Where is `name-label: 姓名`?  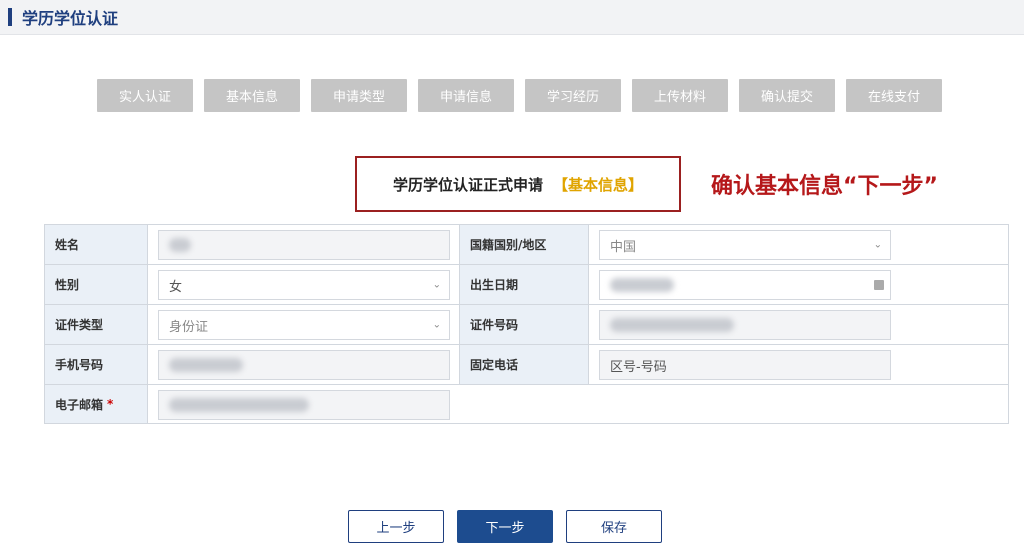
name-label: 姓名 is located at coordinates (96, 244).